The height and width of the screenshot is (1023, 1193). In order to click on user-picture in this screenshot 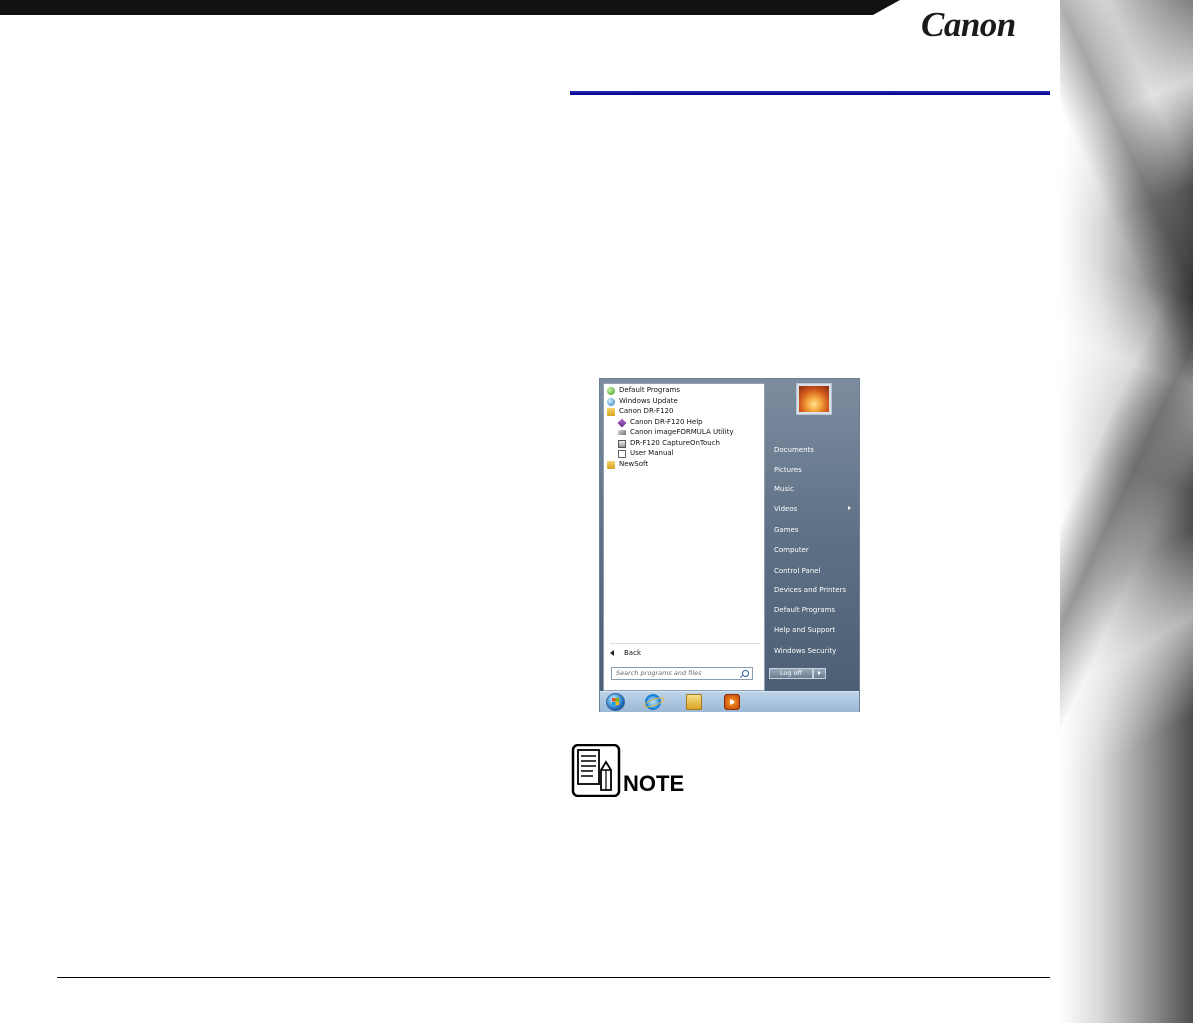, I will do `click(814, 399)`.